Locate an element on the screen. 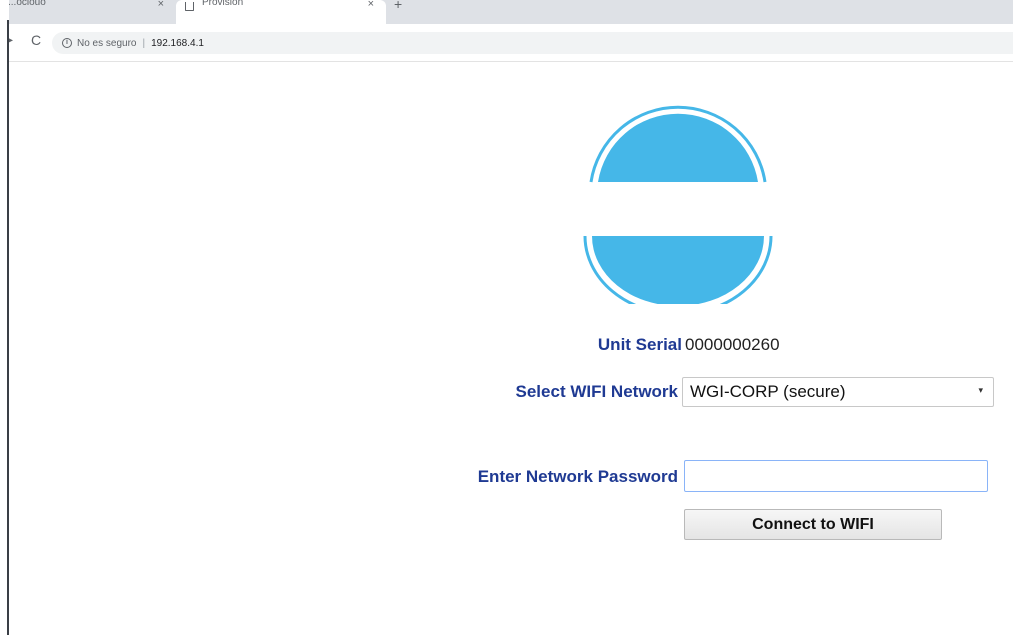 This screenshot has width=1013, height=635. logo-top-half is located at coordinates (678, 147).